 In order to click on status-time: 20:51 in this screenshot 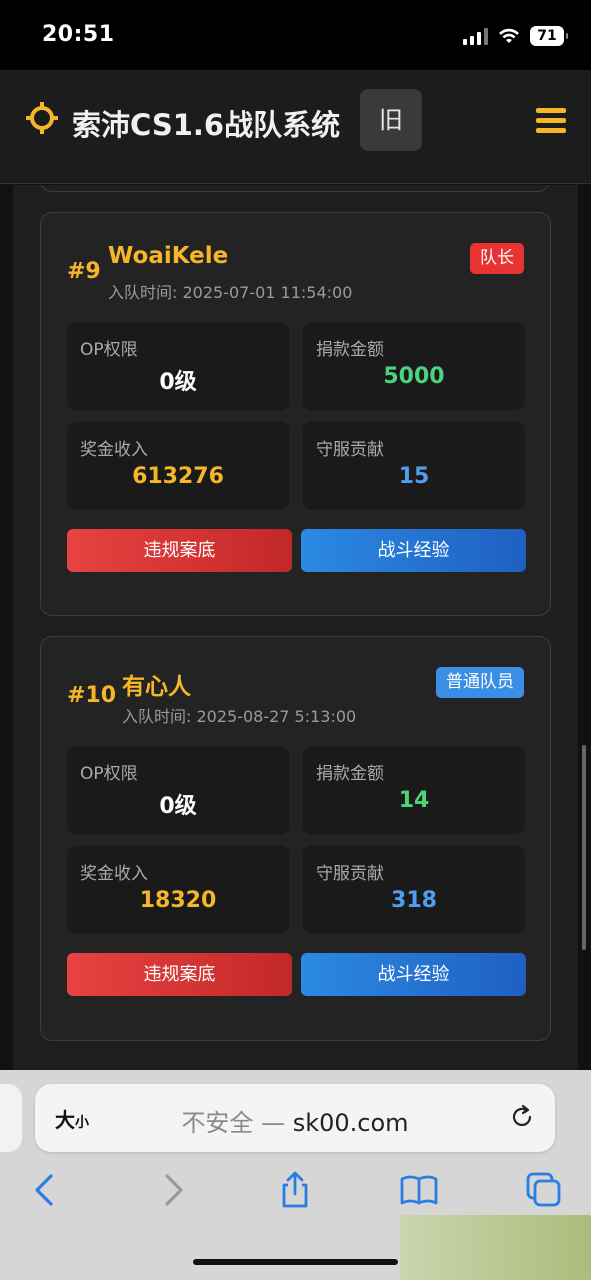, I will do `click(78, 34)`.